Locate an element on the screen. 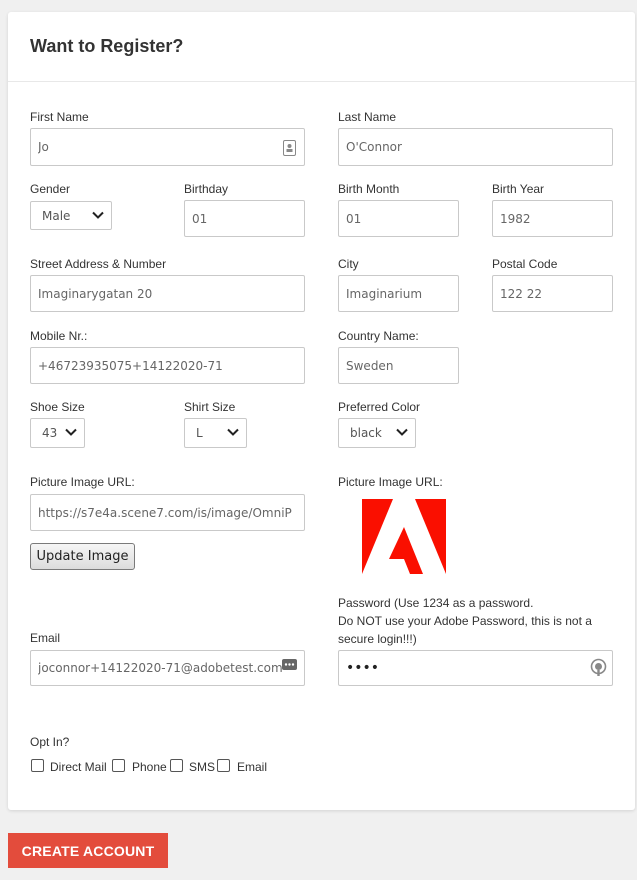 The height and width of the screenshot is (880, 637). postal-code-input is located at coordinates (552, 293).